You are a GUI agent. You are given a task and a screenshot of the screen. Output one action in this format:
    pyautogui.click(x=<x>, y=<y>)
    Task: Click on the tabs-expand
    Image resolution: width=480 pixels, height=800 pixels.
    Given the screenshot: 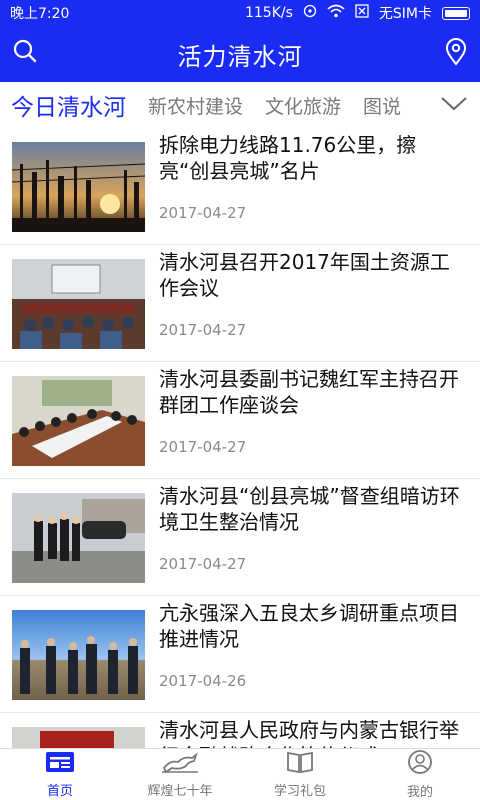 What is the action you would take?
    pyautogui.click(x=450, y=105)
    